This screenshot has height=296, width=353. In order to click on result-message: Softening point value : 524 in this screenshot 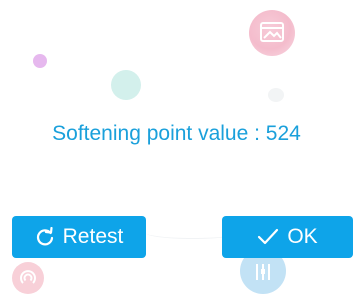, I will do `click(176, 133)`.